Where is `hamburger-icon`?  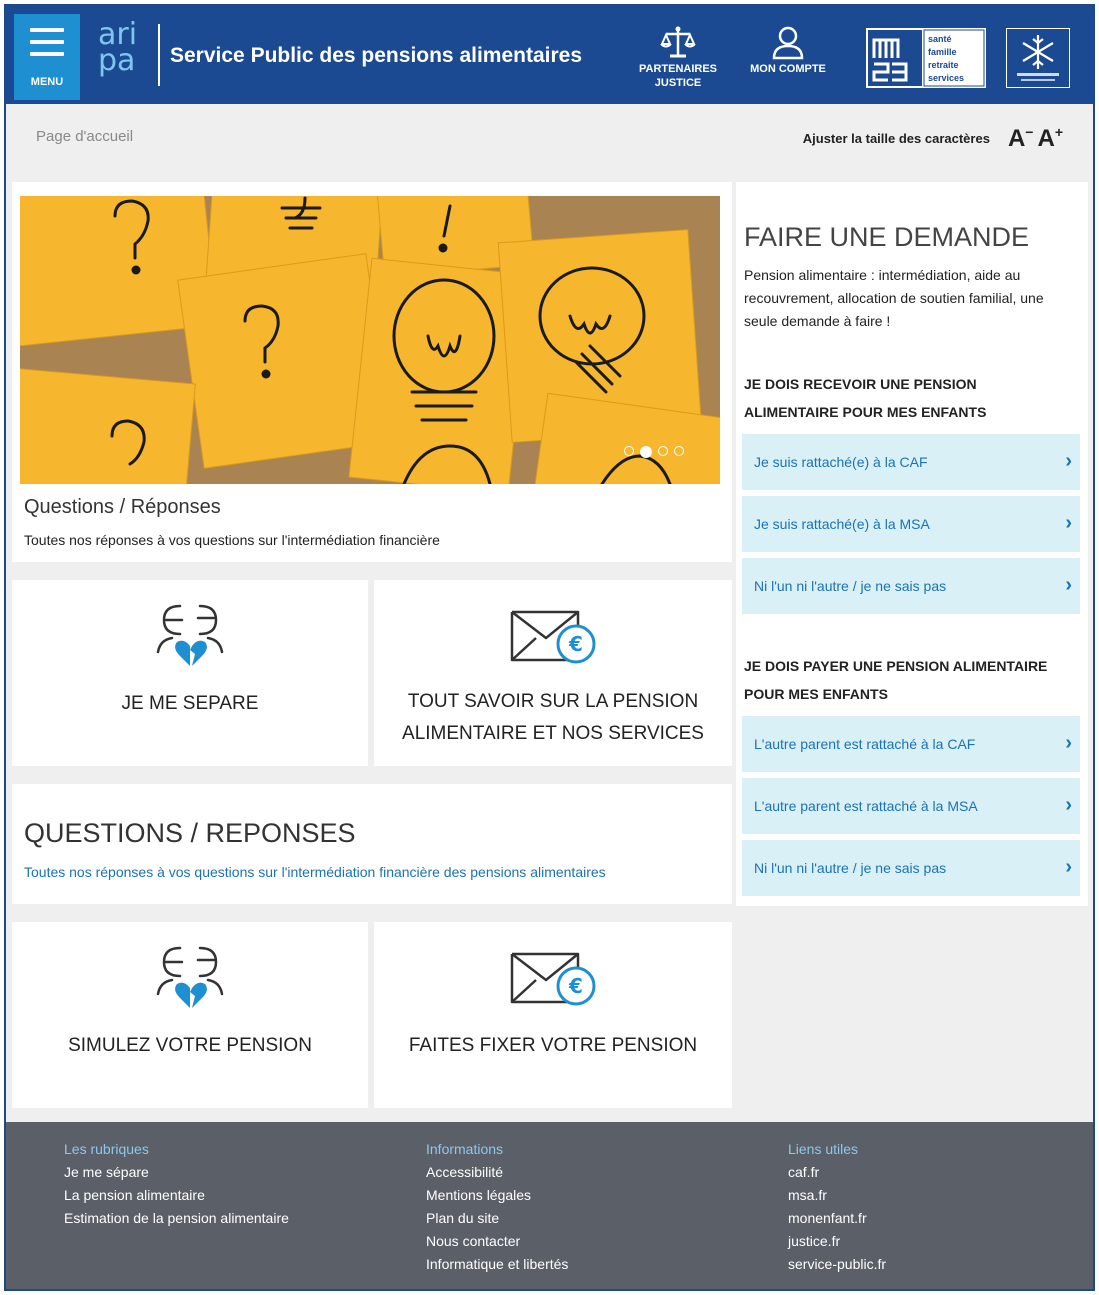 hamburger-icon is located at coordinates (47, 46).